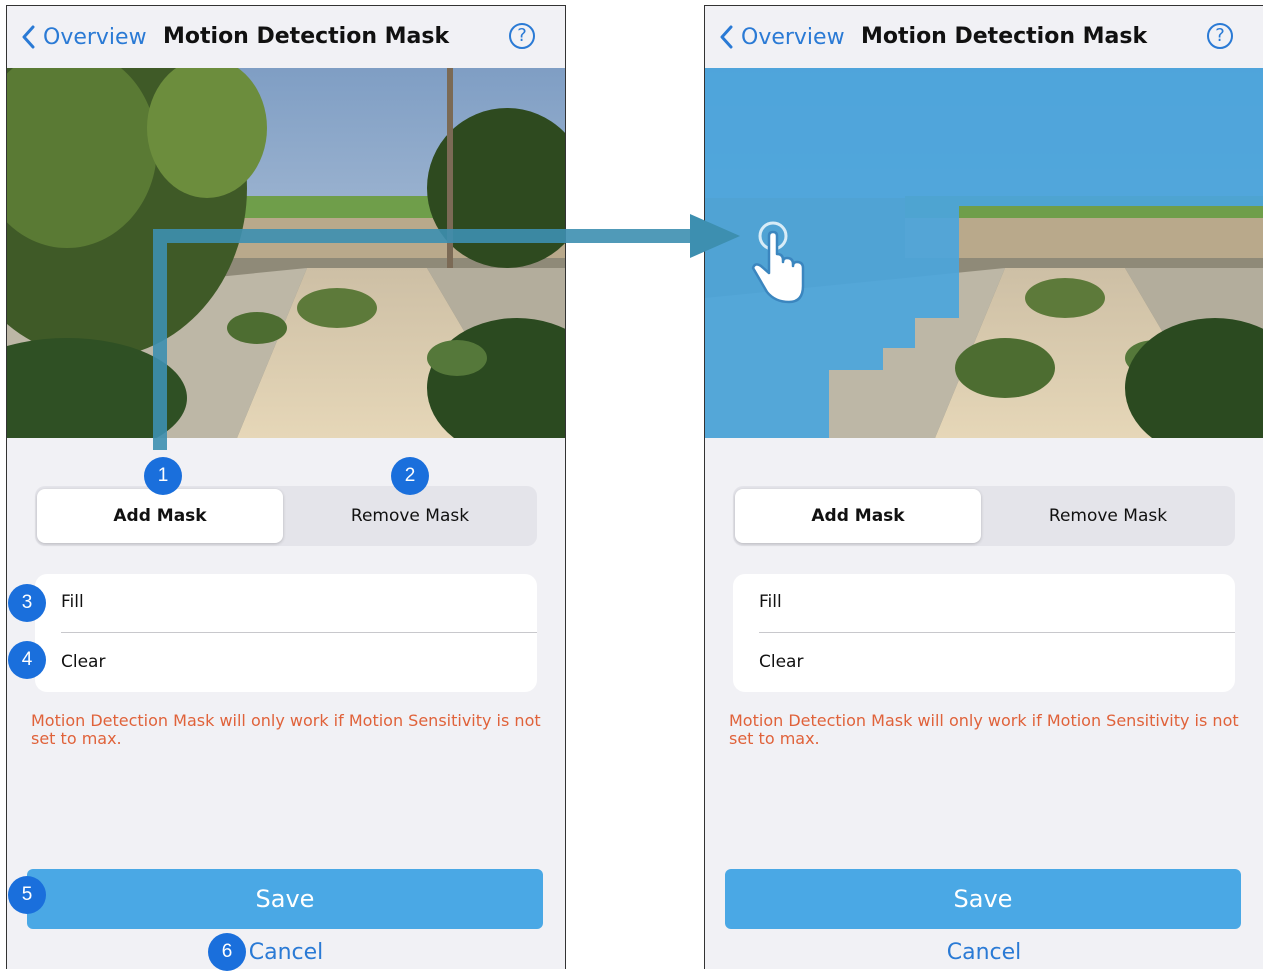 The width and height of the screenshot is (1263, 971). What do you see at coordinates (27, 895) in the screenshot?
I see `callout-badge: 5` at bounding box center [27, 895].